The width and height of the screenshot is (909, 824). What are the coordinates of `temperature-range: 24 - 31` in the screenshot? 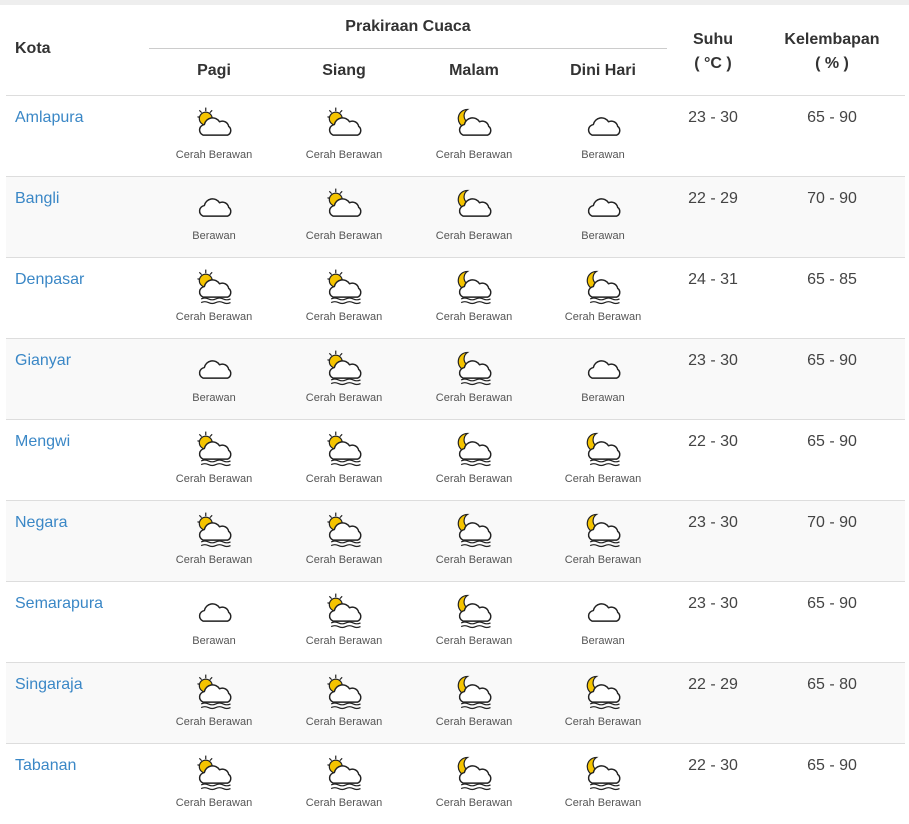 It's located at (713, 279).